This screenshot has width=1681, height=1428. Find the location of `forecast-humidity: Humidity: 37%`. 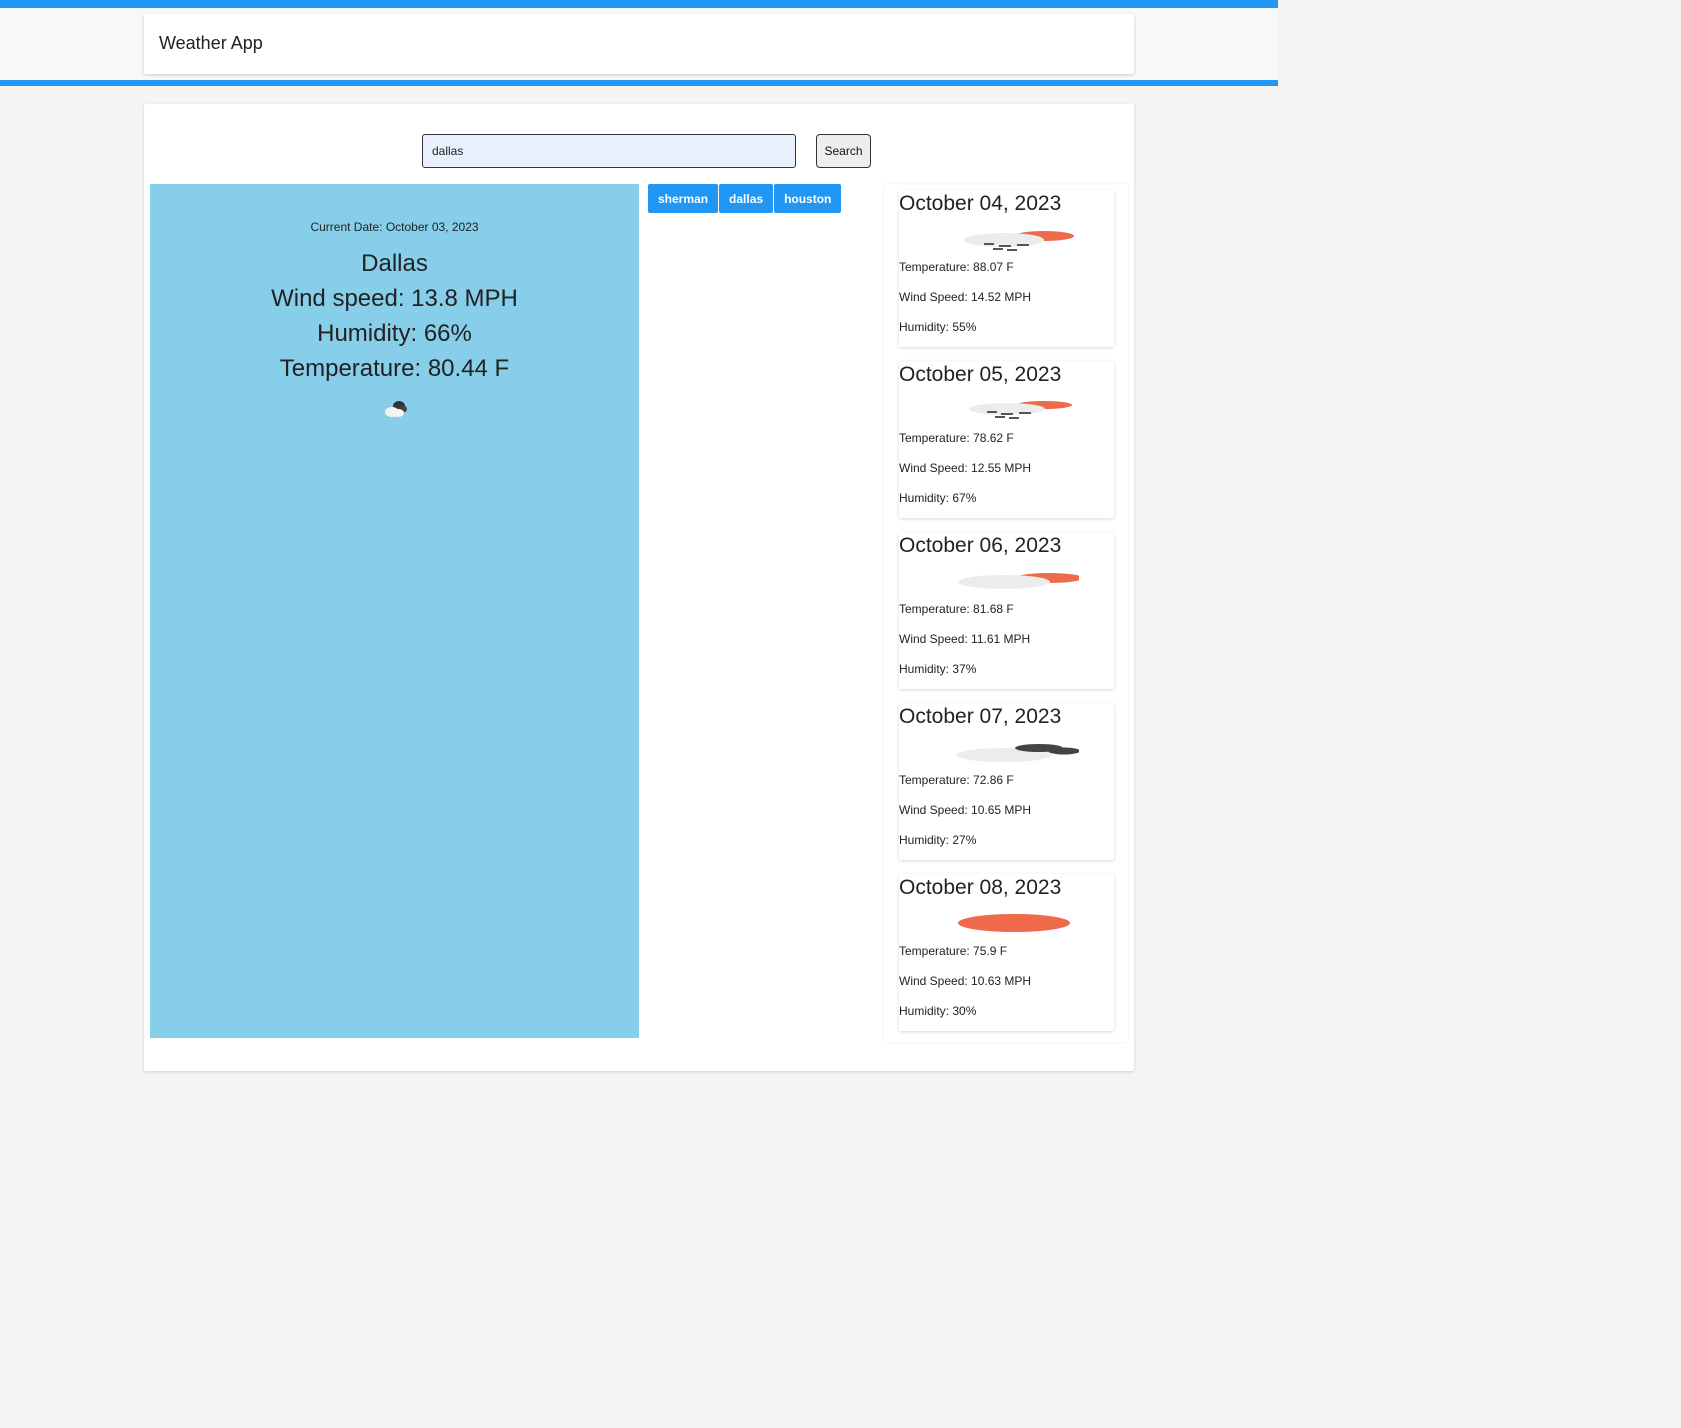

forecast-humidity: Humidity: 37% is located at coordinates (938, 669).